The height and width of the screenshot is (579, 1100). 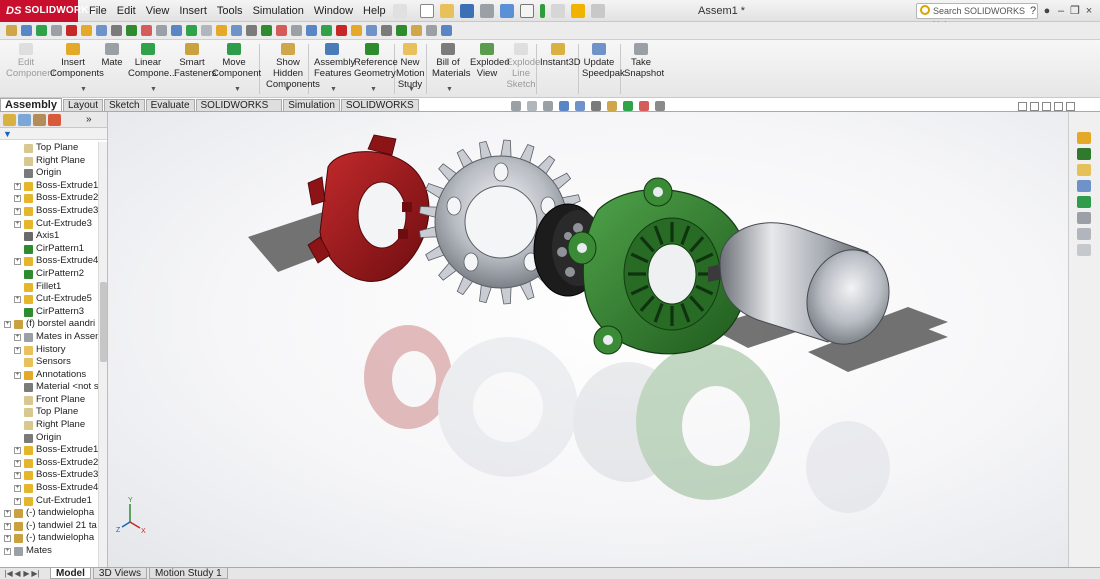 I want to click on minimize-icon: –, so click(x=1061, y=11).